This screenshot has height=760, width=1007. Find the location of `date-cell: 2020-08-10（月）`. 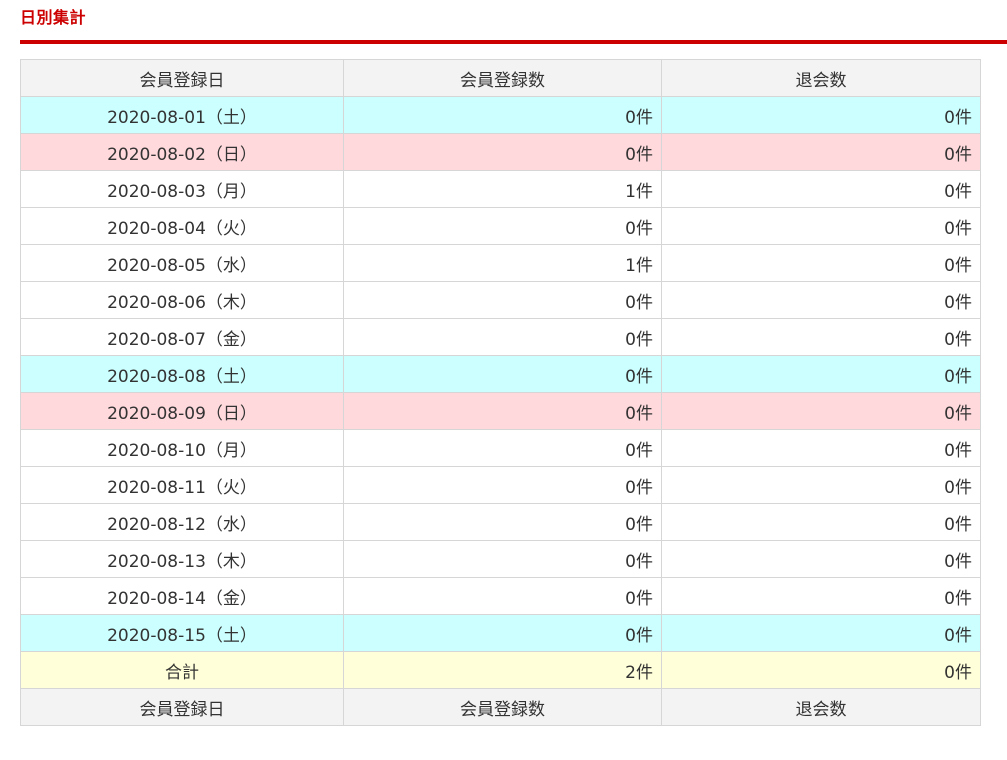

date-cell: 2020-08-10（月） is located at coordinates (182, 448).